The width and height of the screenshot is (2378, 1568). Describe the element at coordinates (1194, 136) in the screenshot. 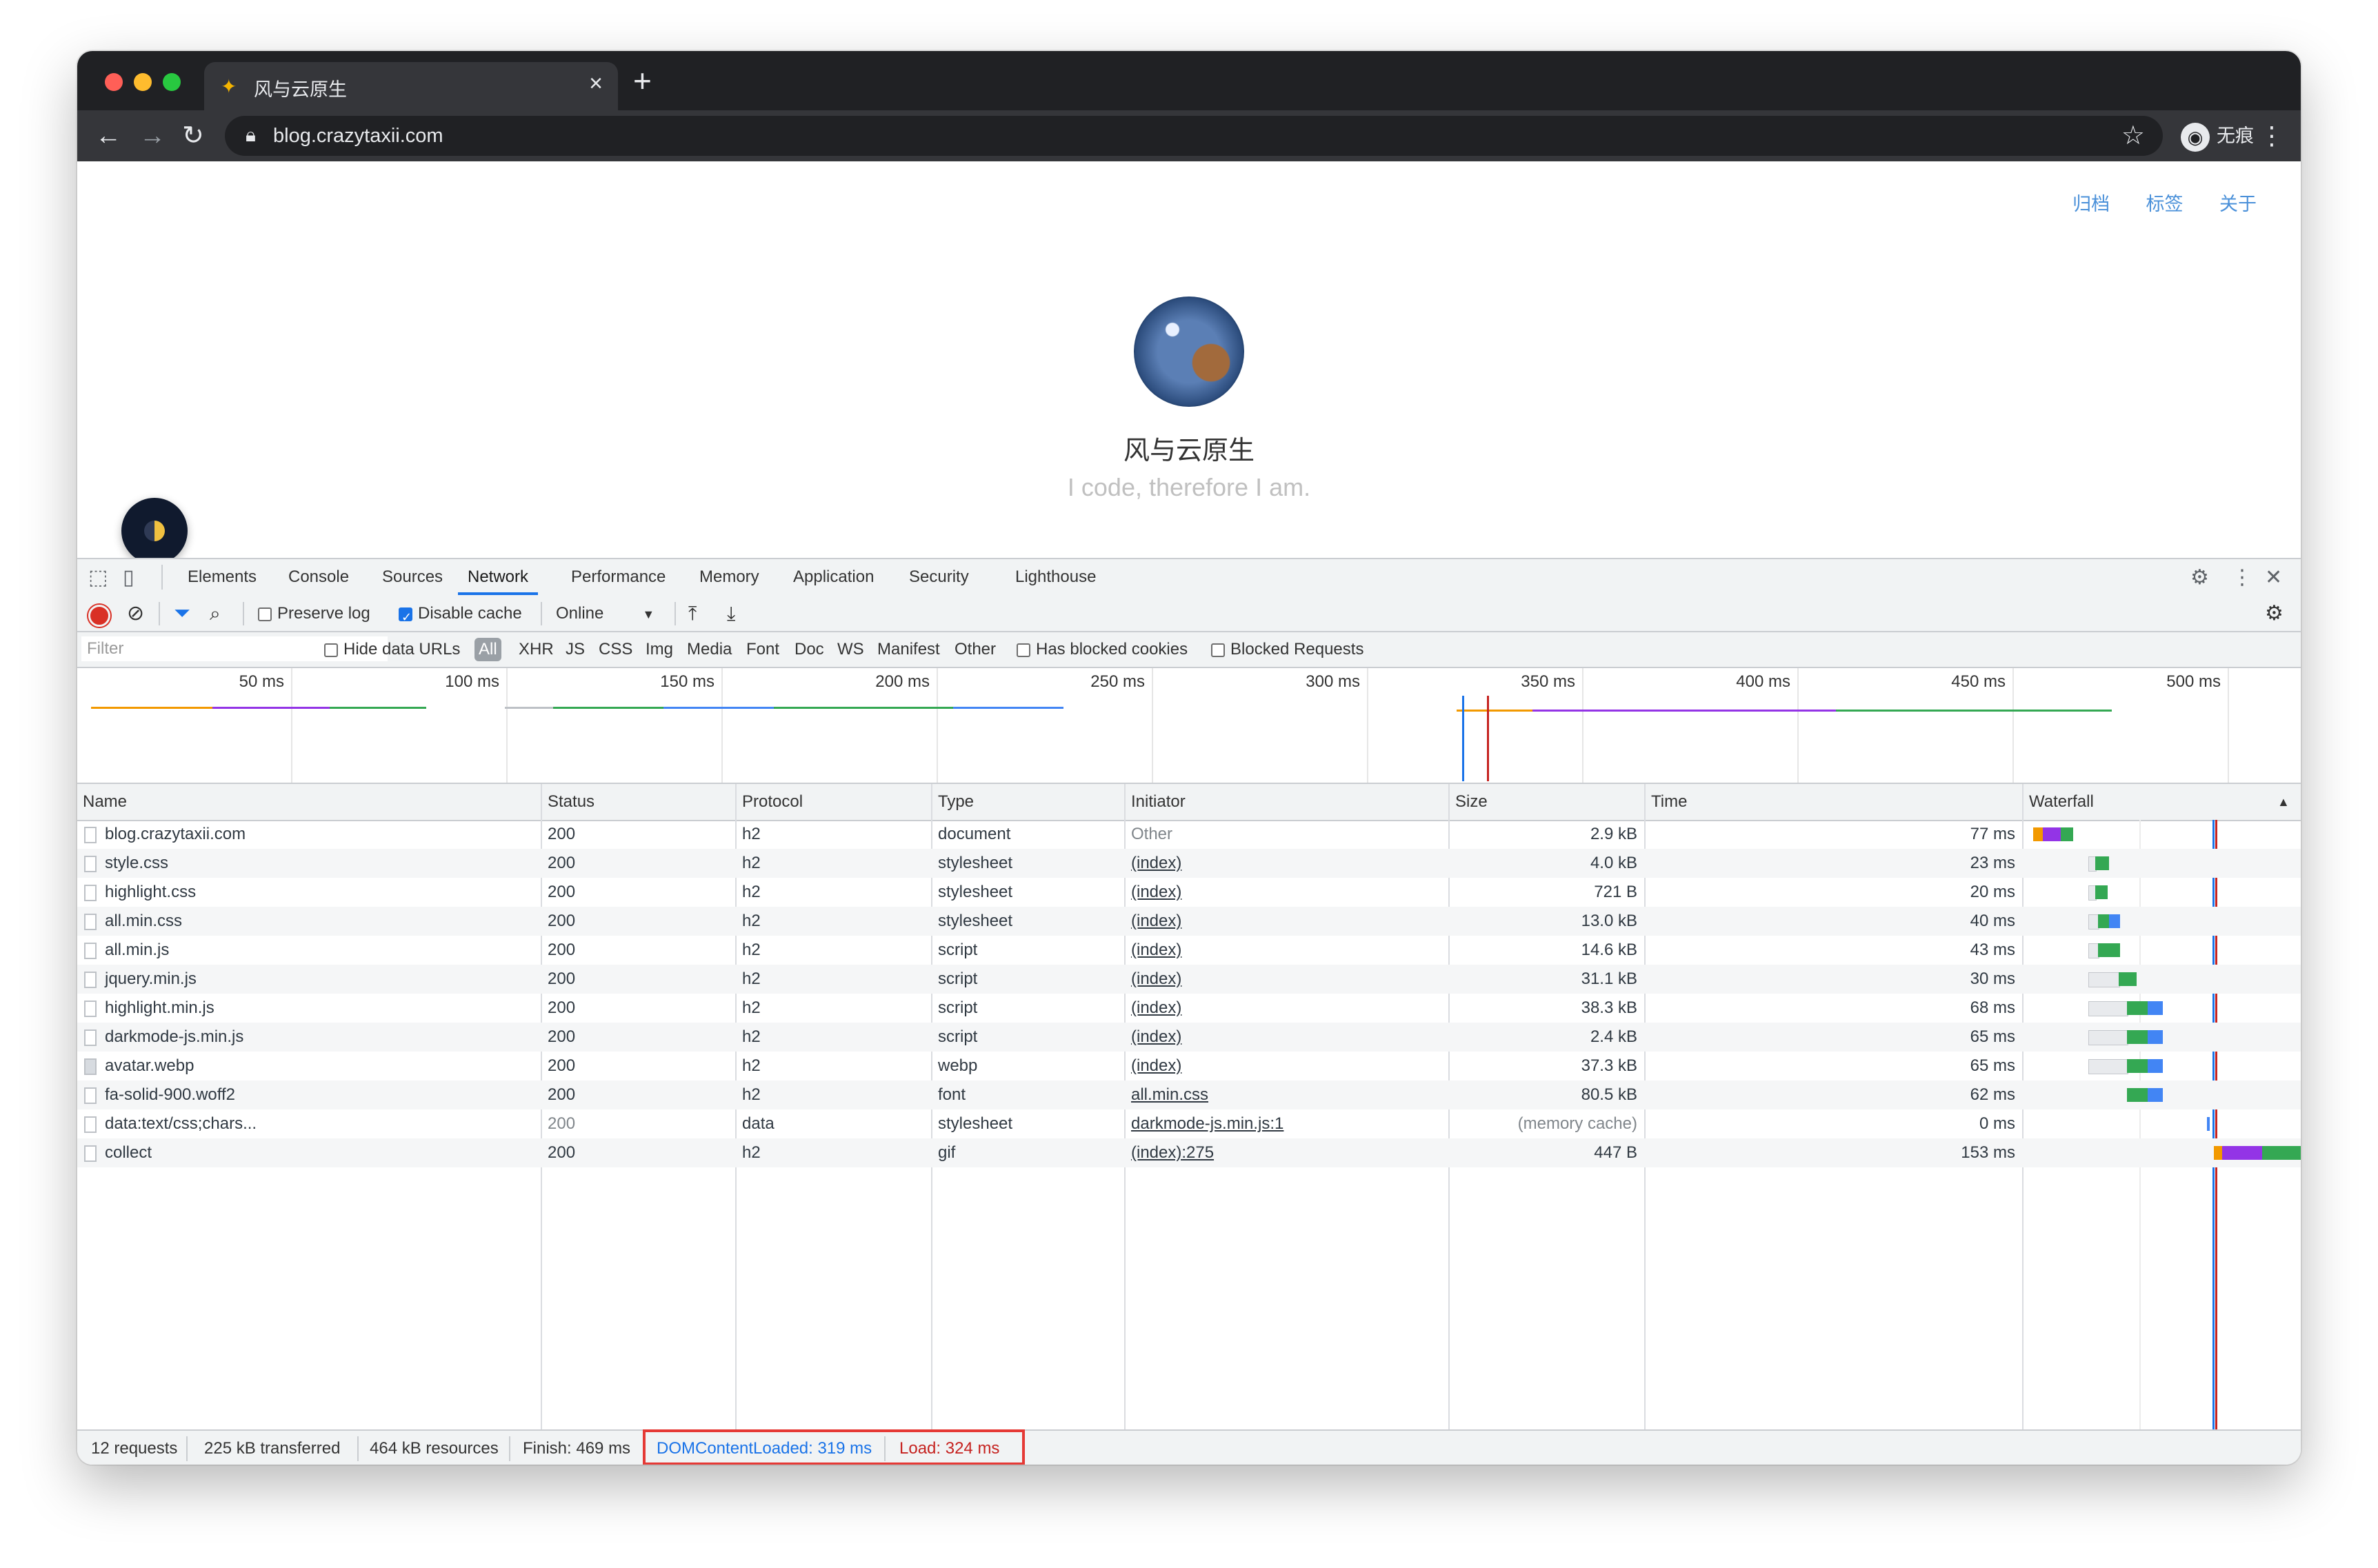

I see `address-bar: 🔒︎ blog.crazytaxii.com ☆` at that location.